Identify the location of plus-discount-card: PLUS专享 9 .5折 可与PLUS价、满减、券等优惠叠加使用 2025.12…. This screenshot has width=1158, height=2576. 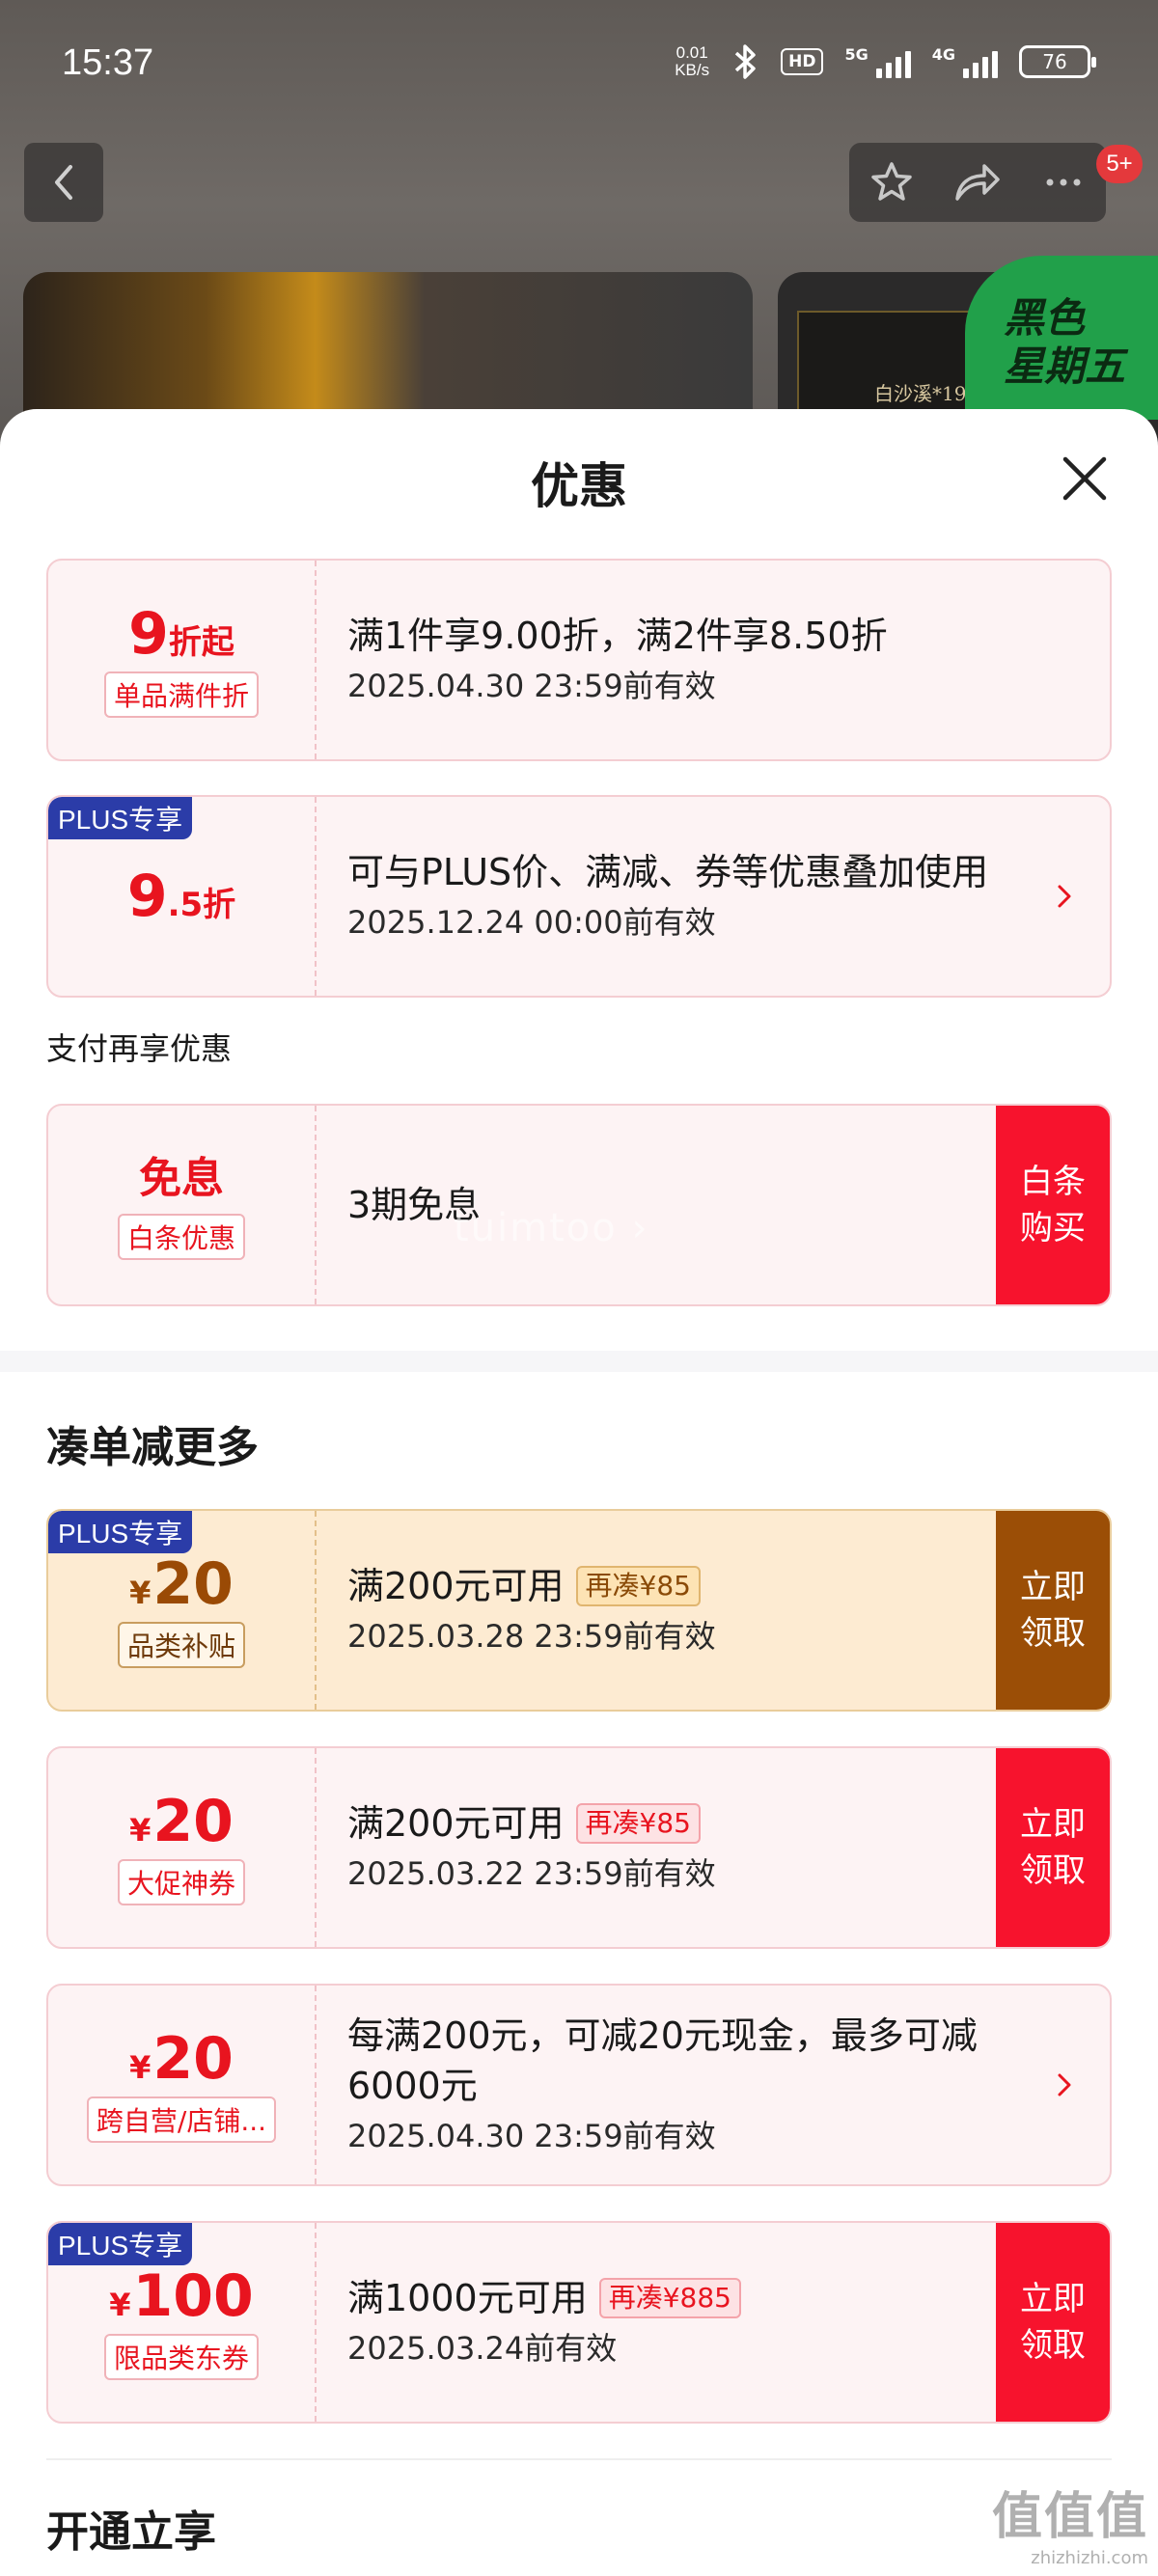
(579, 897).